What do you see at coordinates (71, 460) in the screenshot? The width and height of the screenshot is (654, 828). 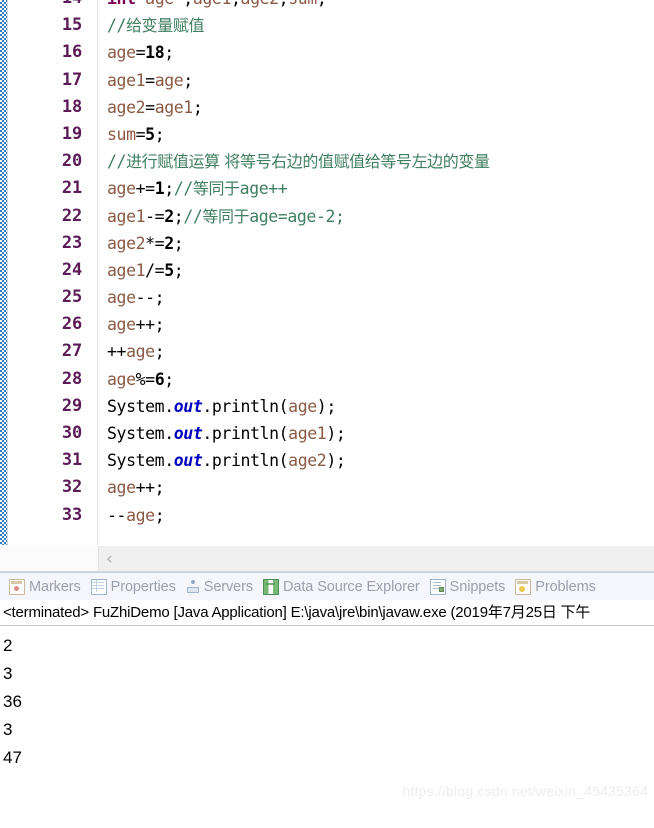 I see `line-number: 31` at bounding box center [71, 460].